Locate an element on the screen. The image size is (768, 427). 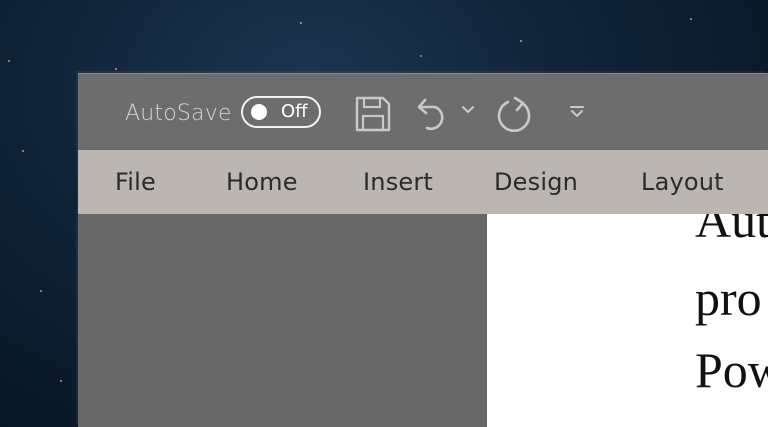
customize-toolbar-icon is located at coordinates (577, 112).